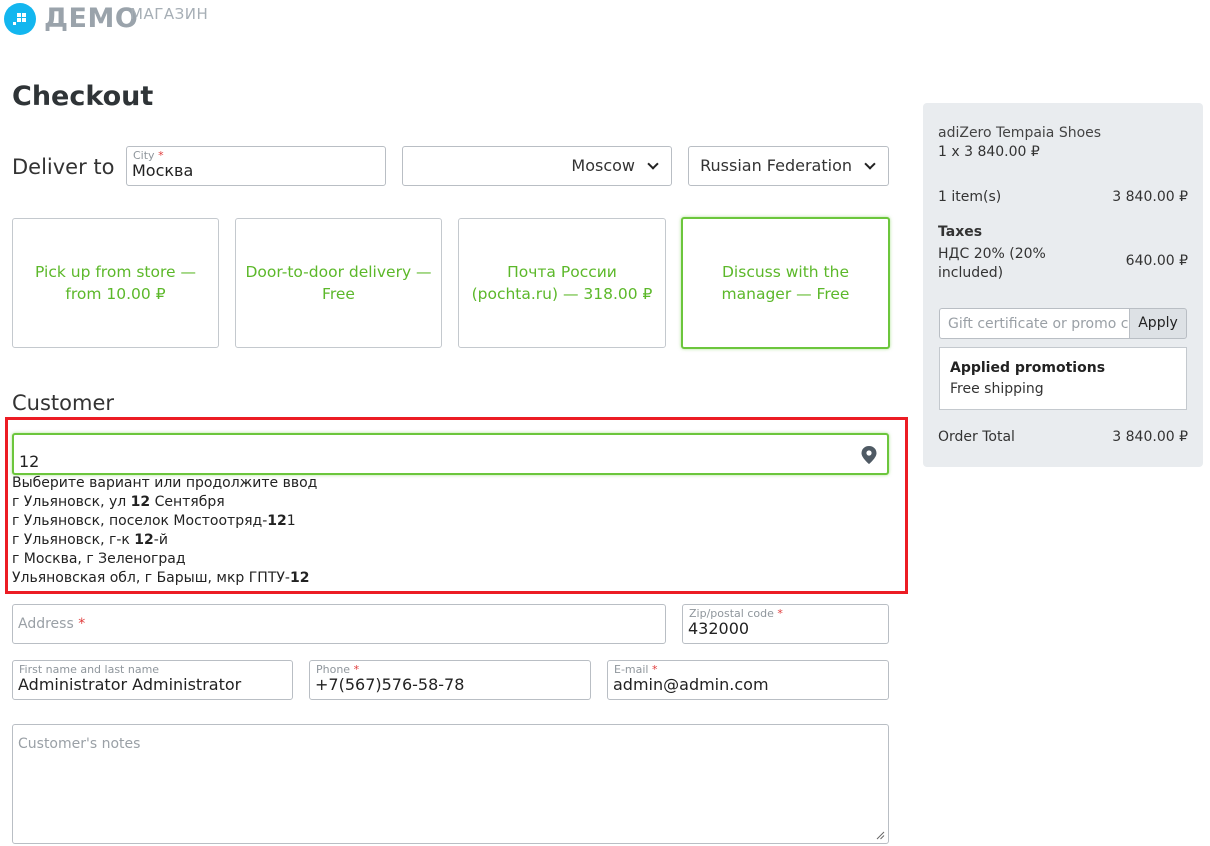 The width and height of the screenshot is (1210, 846). What do you see at coordinates (91, 19) in the screenshot?
I see `logo-brand-text: ДЕМО` at bounding box center [91, 19].